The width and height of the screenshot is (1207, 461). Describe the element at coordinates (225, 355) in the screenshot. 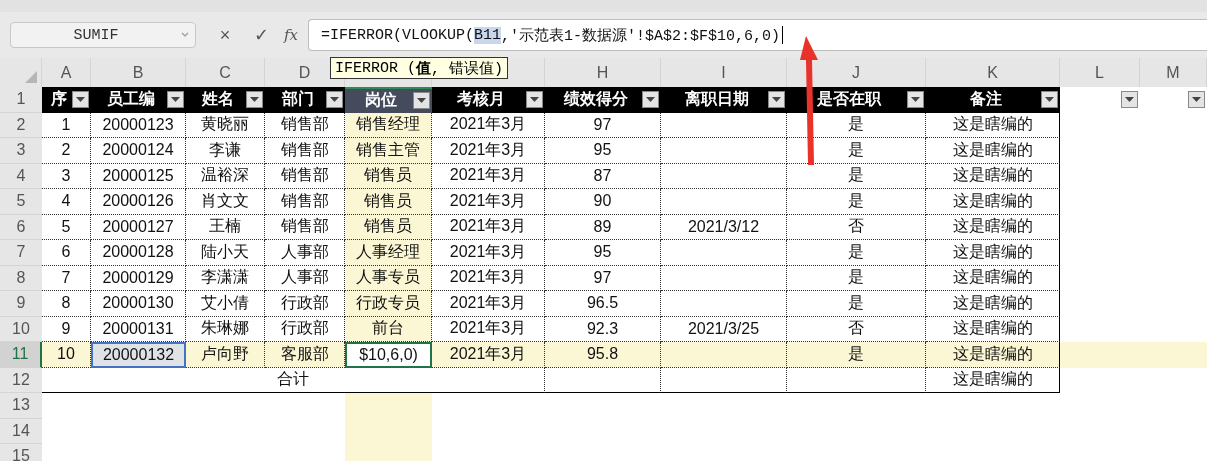

I see `table-cell: 卢向野` at that location.